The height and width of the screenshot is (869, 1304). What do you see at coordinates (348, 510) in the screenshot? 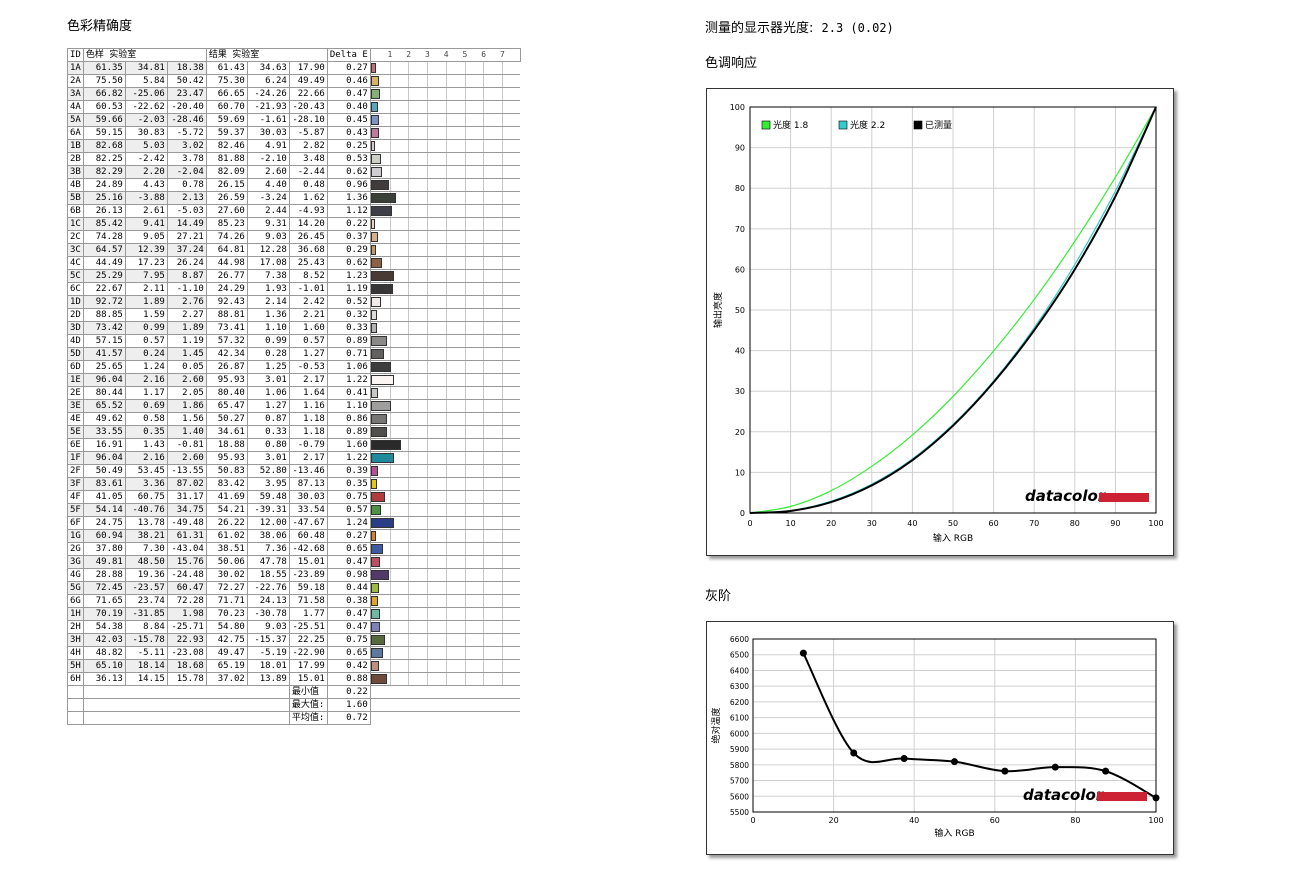
I see `delta-e-value: 0.57` at bounding box center [348, 510].